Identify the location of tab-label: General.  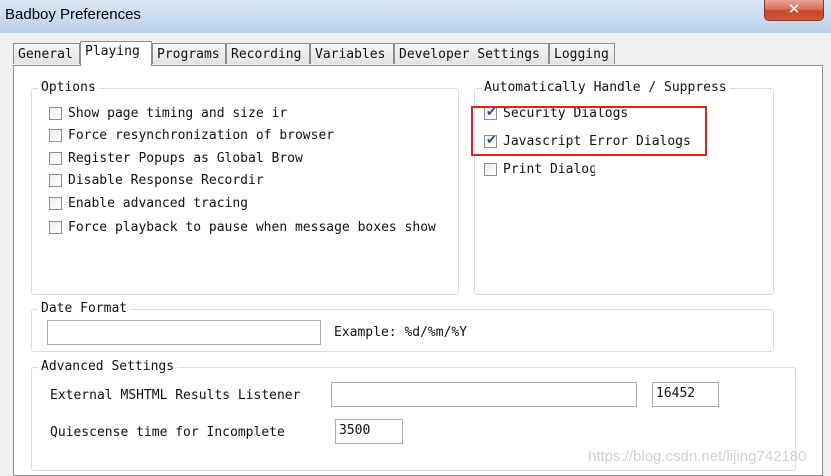
(45, 54).